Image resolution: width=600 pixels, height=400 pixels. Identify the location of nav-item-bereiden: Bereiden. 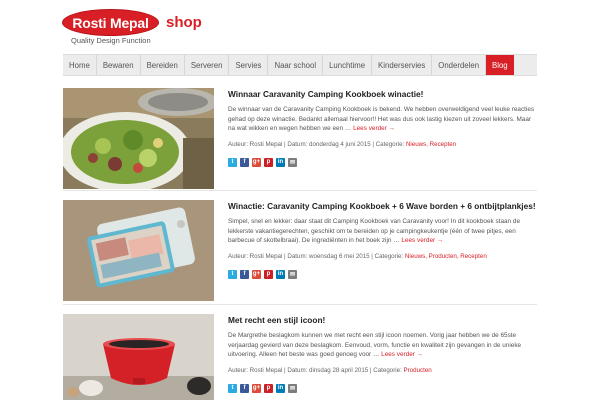
(163, 65).